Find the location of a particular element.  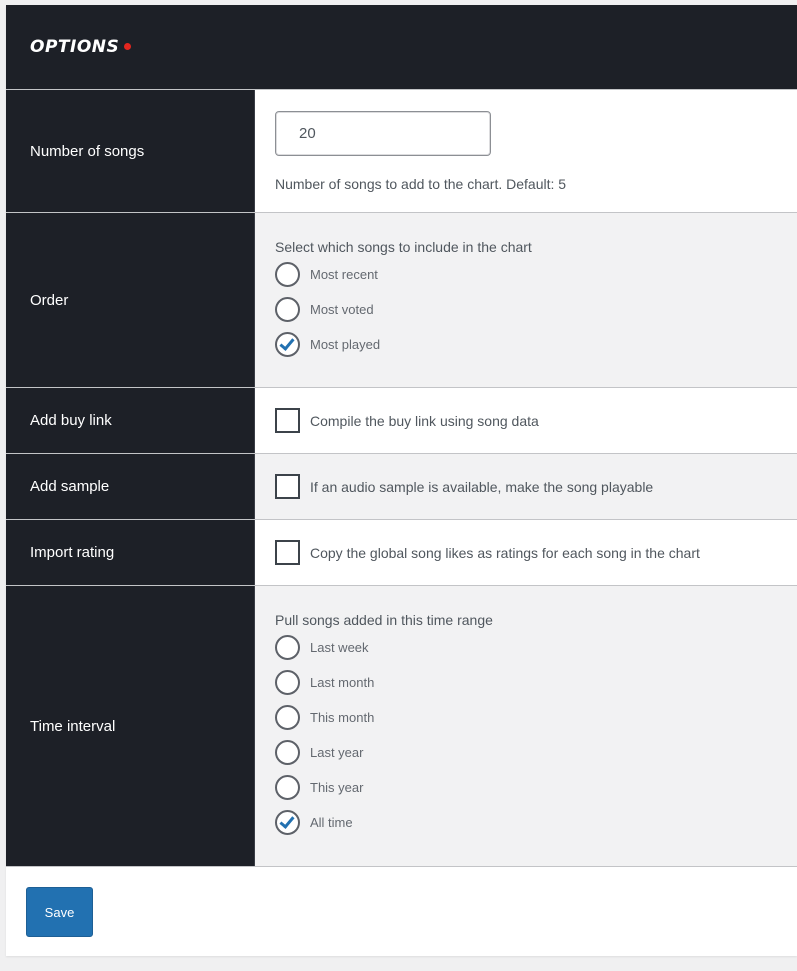

time-interval-option: All time is located at coordinates (536, 822).